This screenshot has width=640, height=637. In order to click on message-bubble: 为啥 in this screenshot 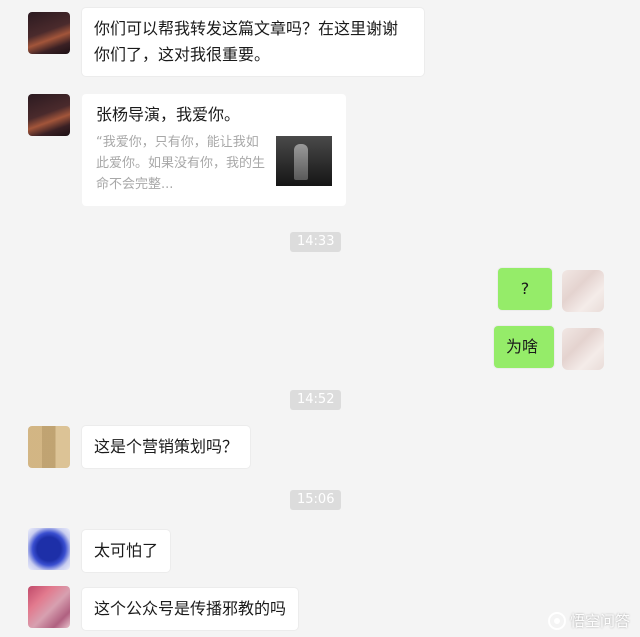, I will do `click(524, 347)`.